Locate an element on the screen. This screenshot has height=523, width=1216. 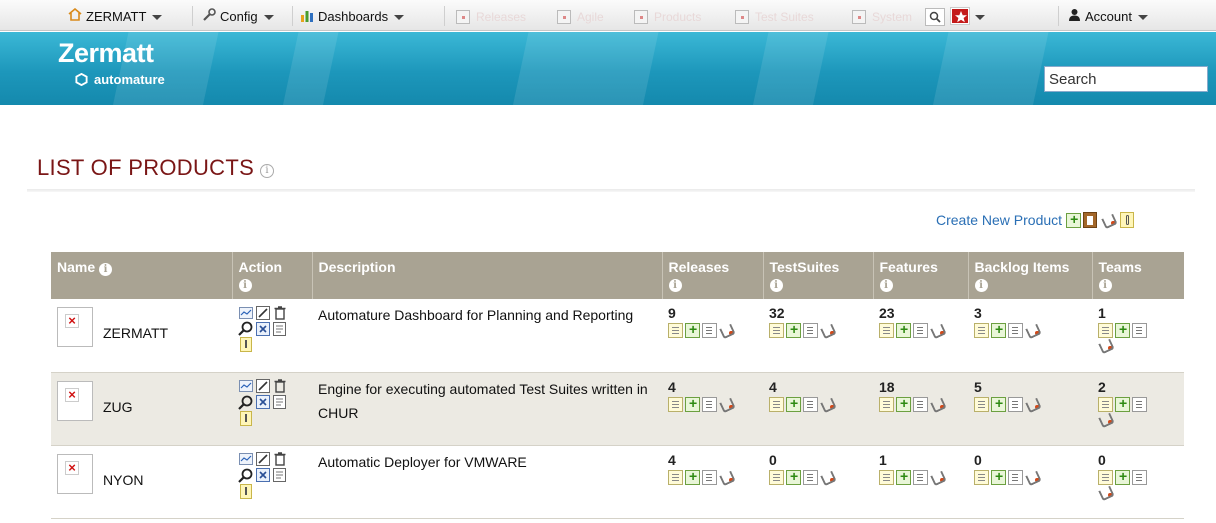
testsuites-count: 0 is located at coordinates (818, 460).